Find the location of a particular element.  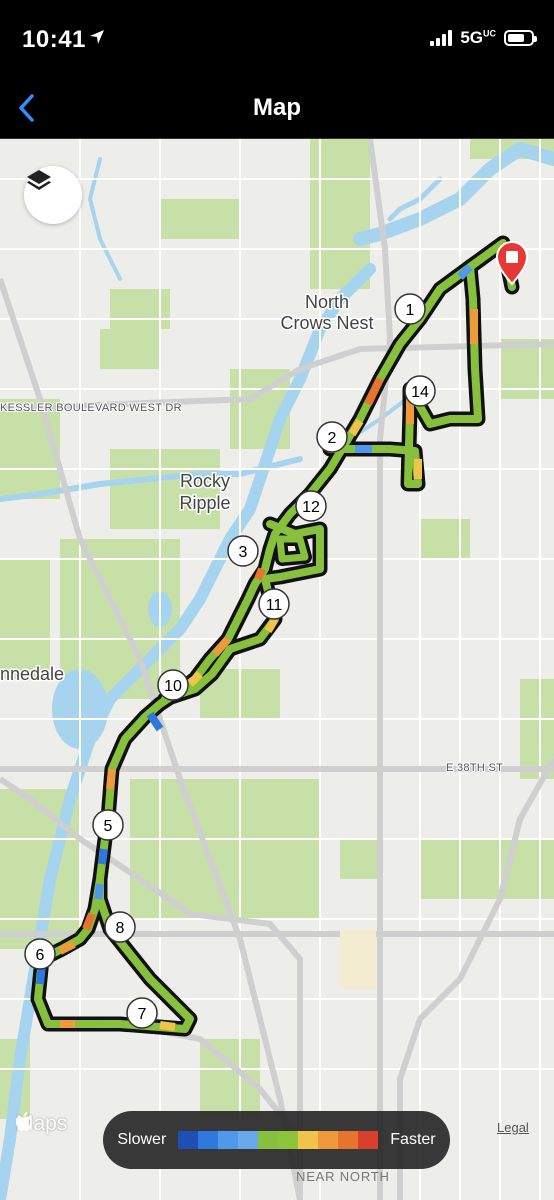

svg-text: 11 is located at coordinates (274, 605).